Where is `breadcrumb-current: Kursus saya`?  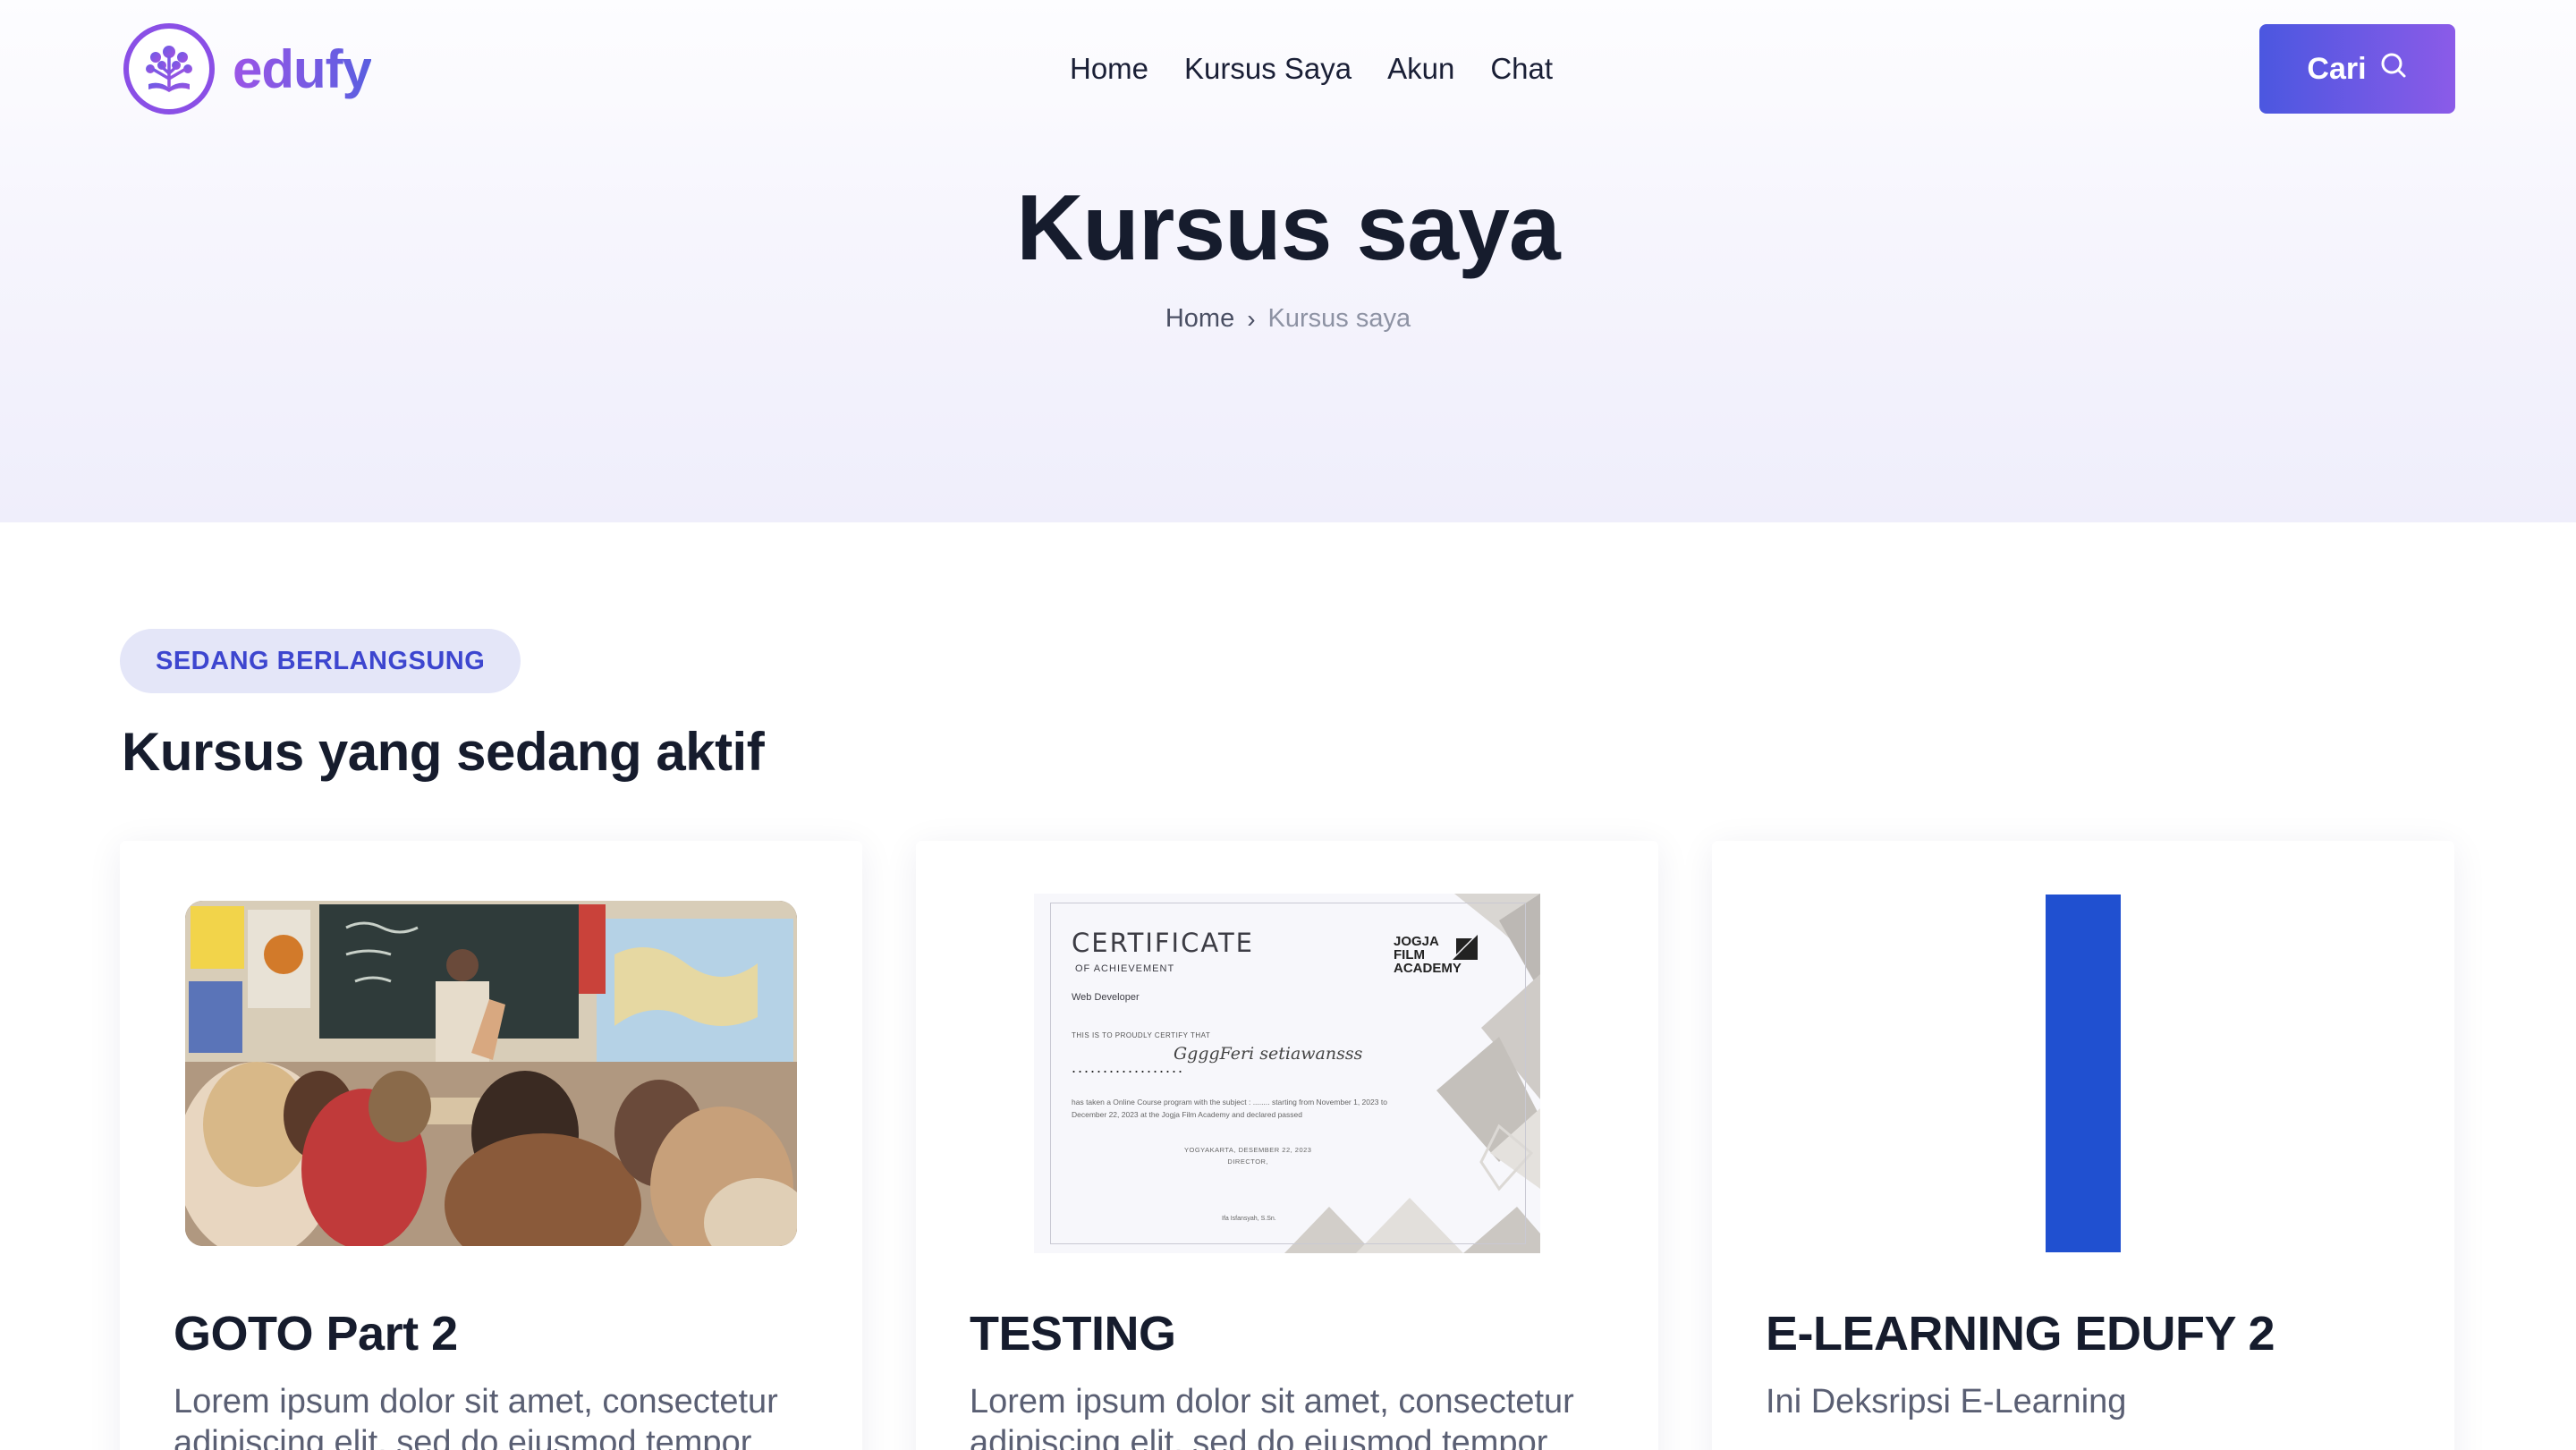 breadcrumb-current: Kursus saya is located at coordinates (1339, 319).